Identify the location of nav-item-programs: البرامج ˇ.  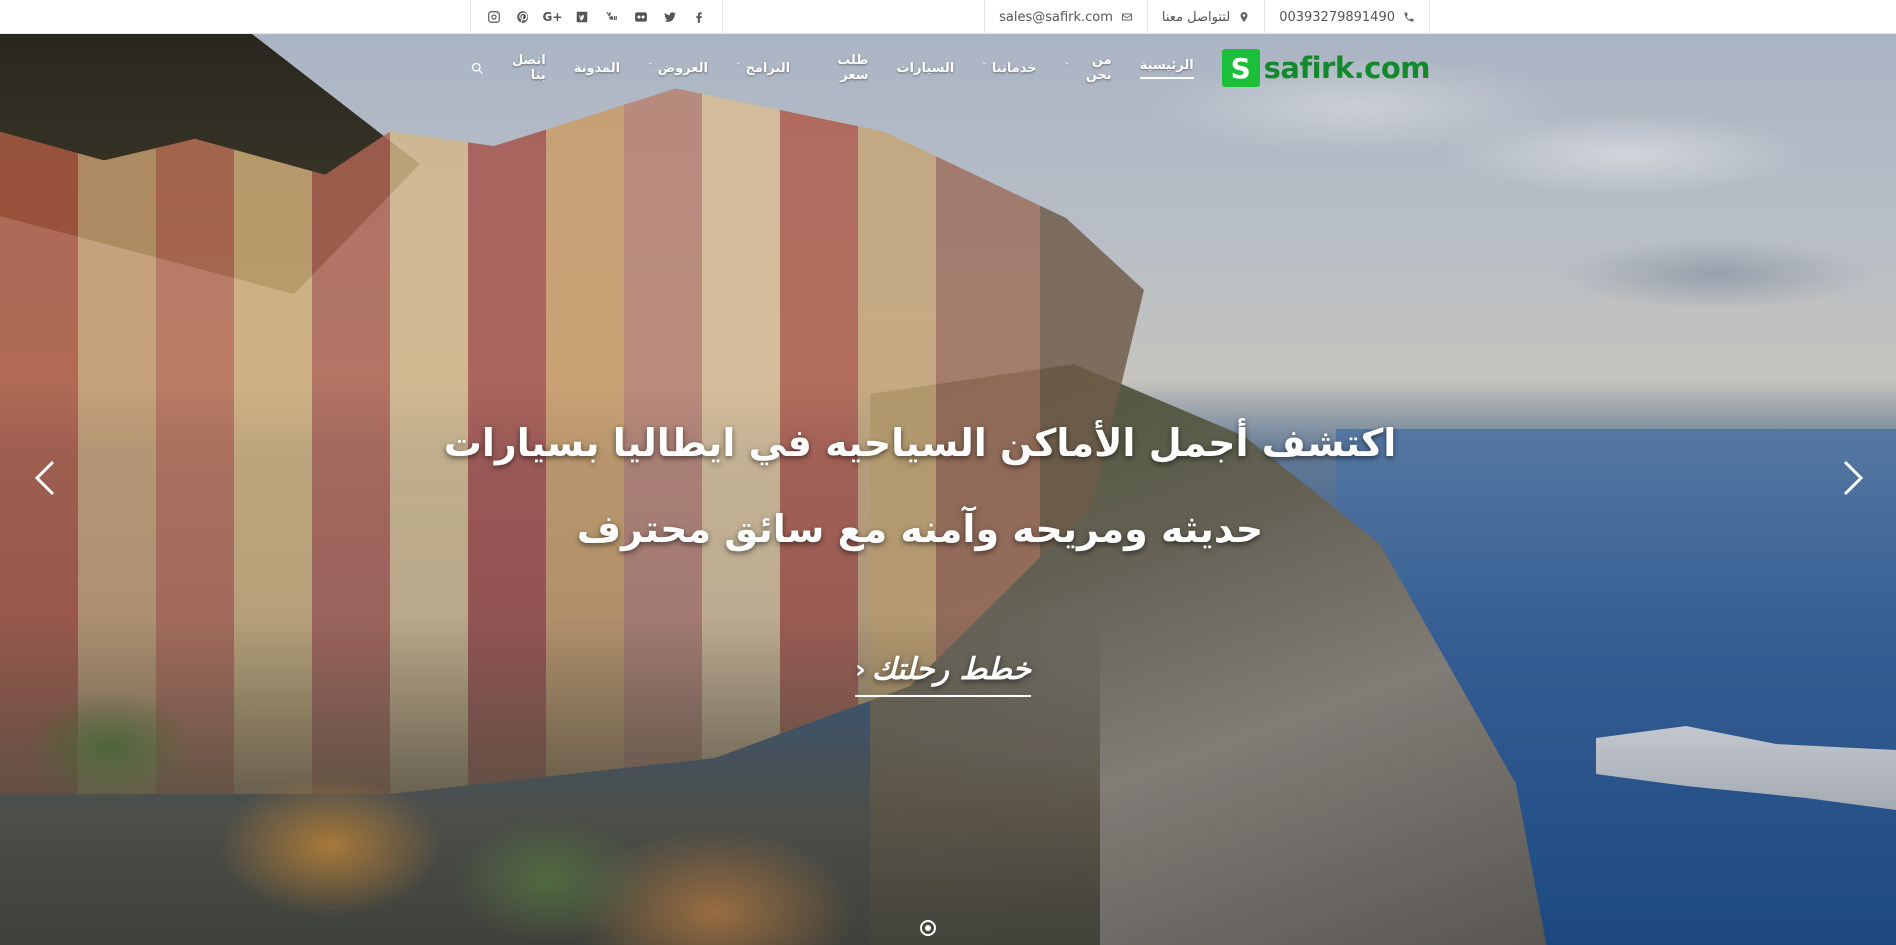
(763, 68).